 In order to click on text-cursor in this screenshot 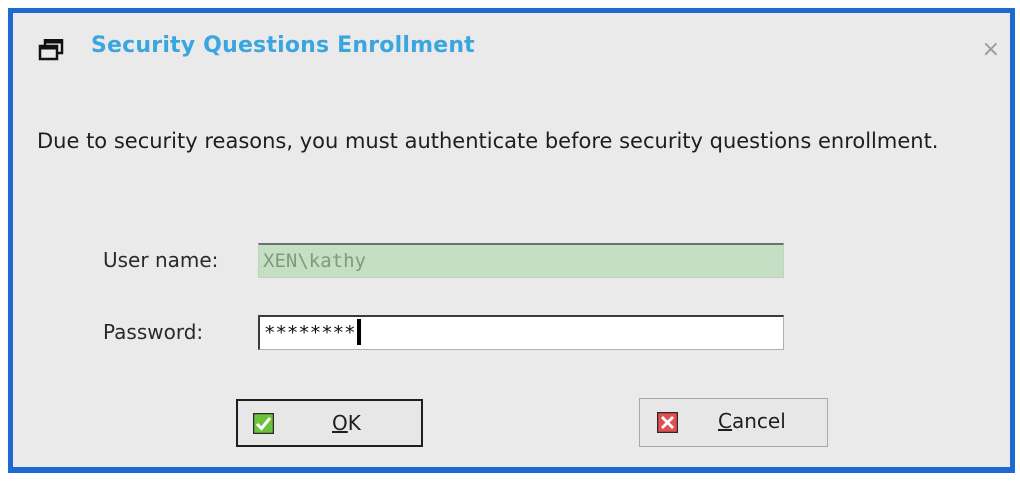, I will do `click(358, 332)`.